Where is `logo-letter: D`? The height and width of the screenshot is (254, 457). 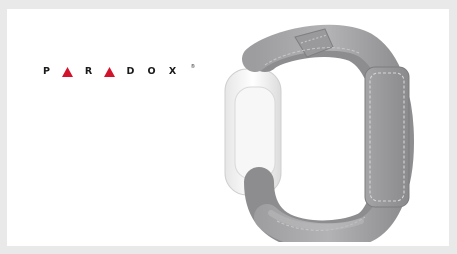 logo-letter: D is located at coordinates (130, 71).